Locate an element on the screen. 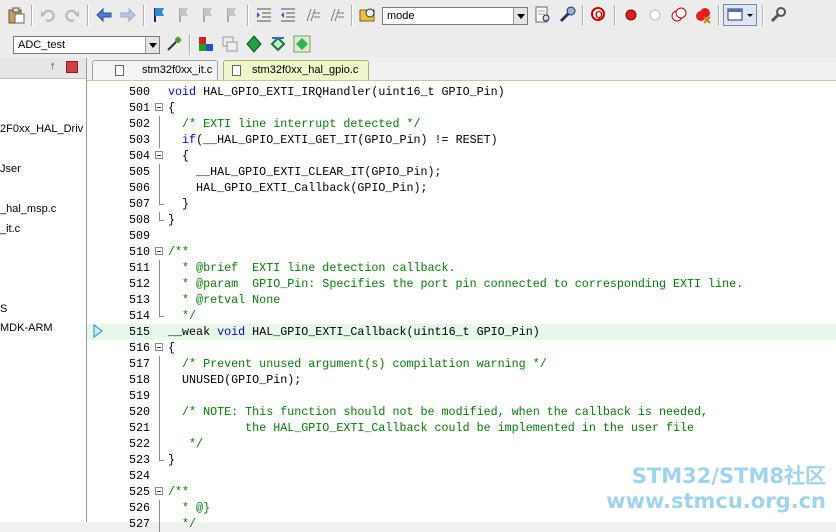 The image size is (836, 532). find-in-files-icon is located at coordinates (368, 15).